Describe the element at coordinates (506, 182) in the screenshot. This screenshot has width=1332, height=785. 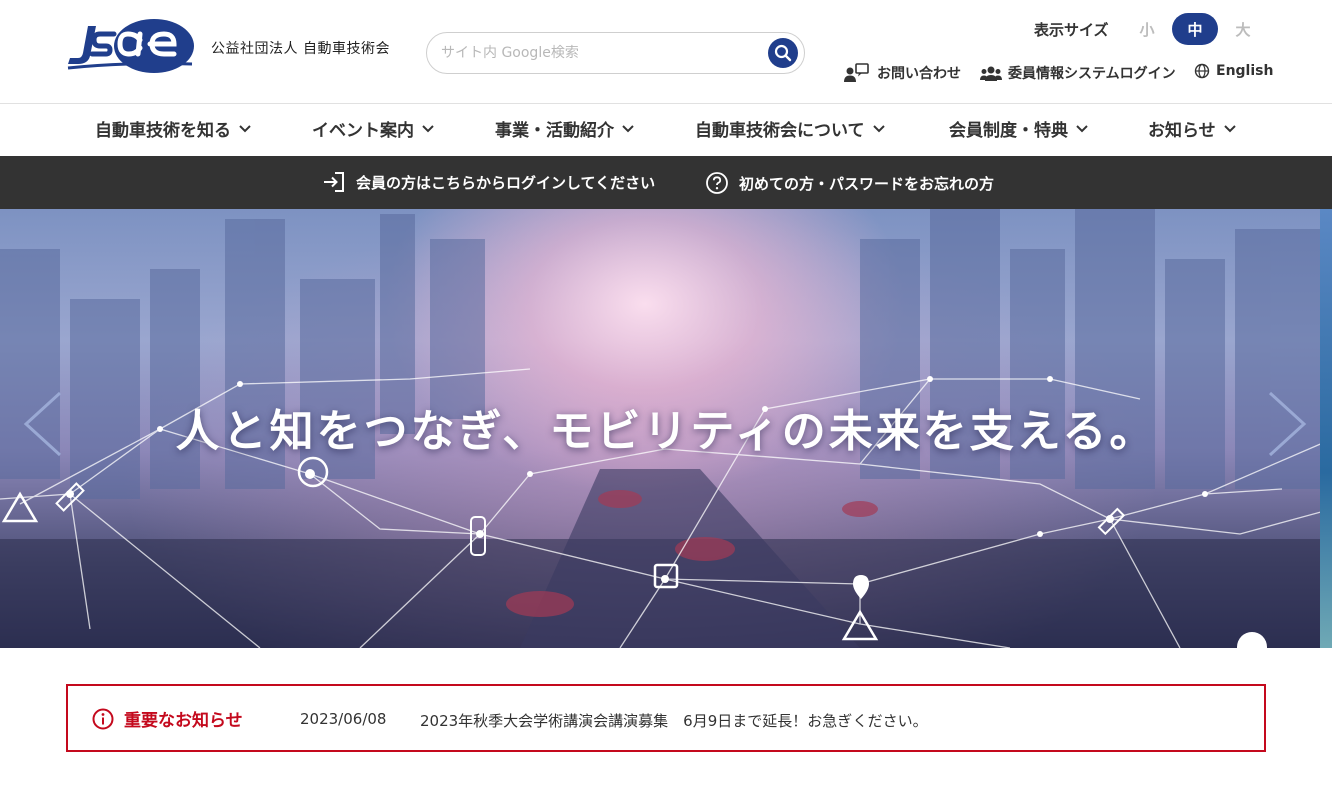
I see `member-login-label: 会員の方はこちらからログインしてください` at that location.